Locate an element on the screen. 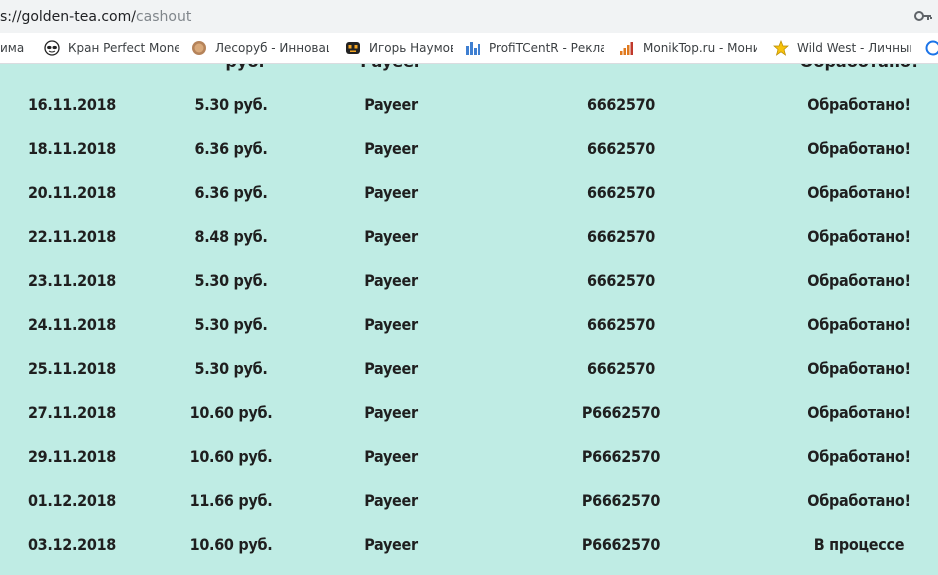  bar-chart-icon is located at coordinates (473, 48).